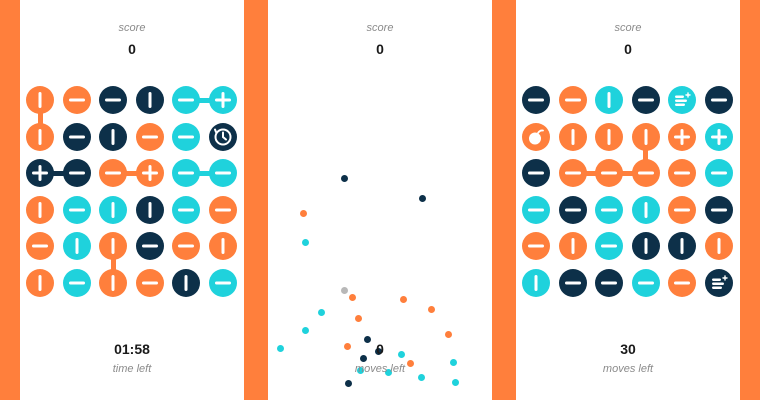 The width and height of the screenshot is (760, 400). Describe the element at coordinates (132, 369) in the screenshot. I see `timer-label: time left` at that location.